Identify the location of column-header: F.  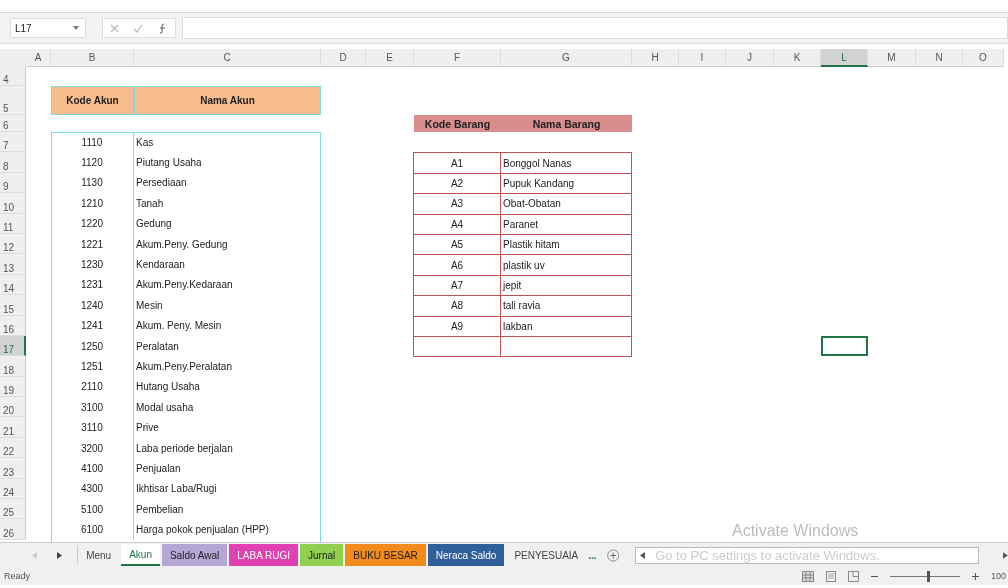
(457, 58).